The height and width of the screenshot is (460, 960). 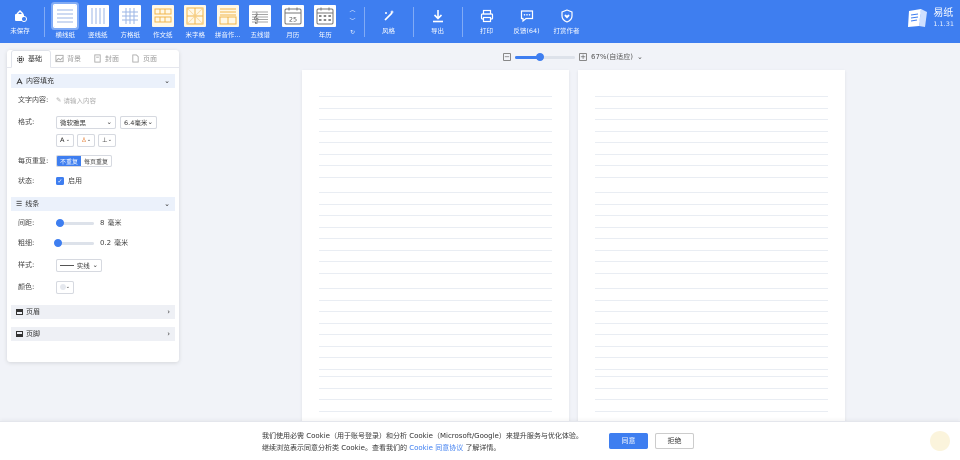 What do you see at coordinates (389, 21) in the screenshot?
I see `style-button: 风格` at bounding box center [389, 21].